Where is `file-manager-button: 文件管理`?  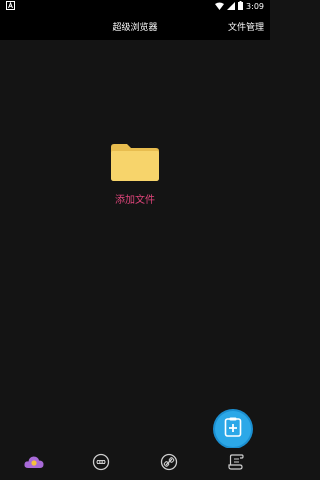
file-manager-button: 文件管理 is located at coordinates (246, 26).